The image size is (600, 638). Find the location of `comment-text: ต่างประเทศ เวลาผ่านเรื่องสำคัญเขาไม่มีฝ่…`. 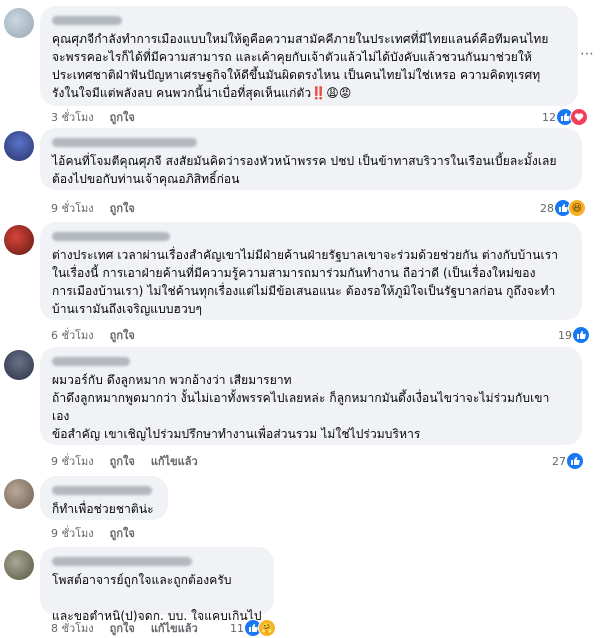

comment-text: ต่างประเทศ เวลาผ่านเรื่องสำคัญเขาไม่มีฝ่… is located at coordinates (305, 282).